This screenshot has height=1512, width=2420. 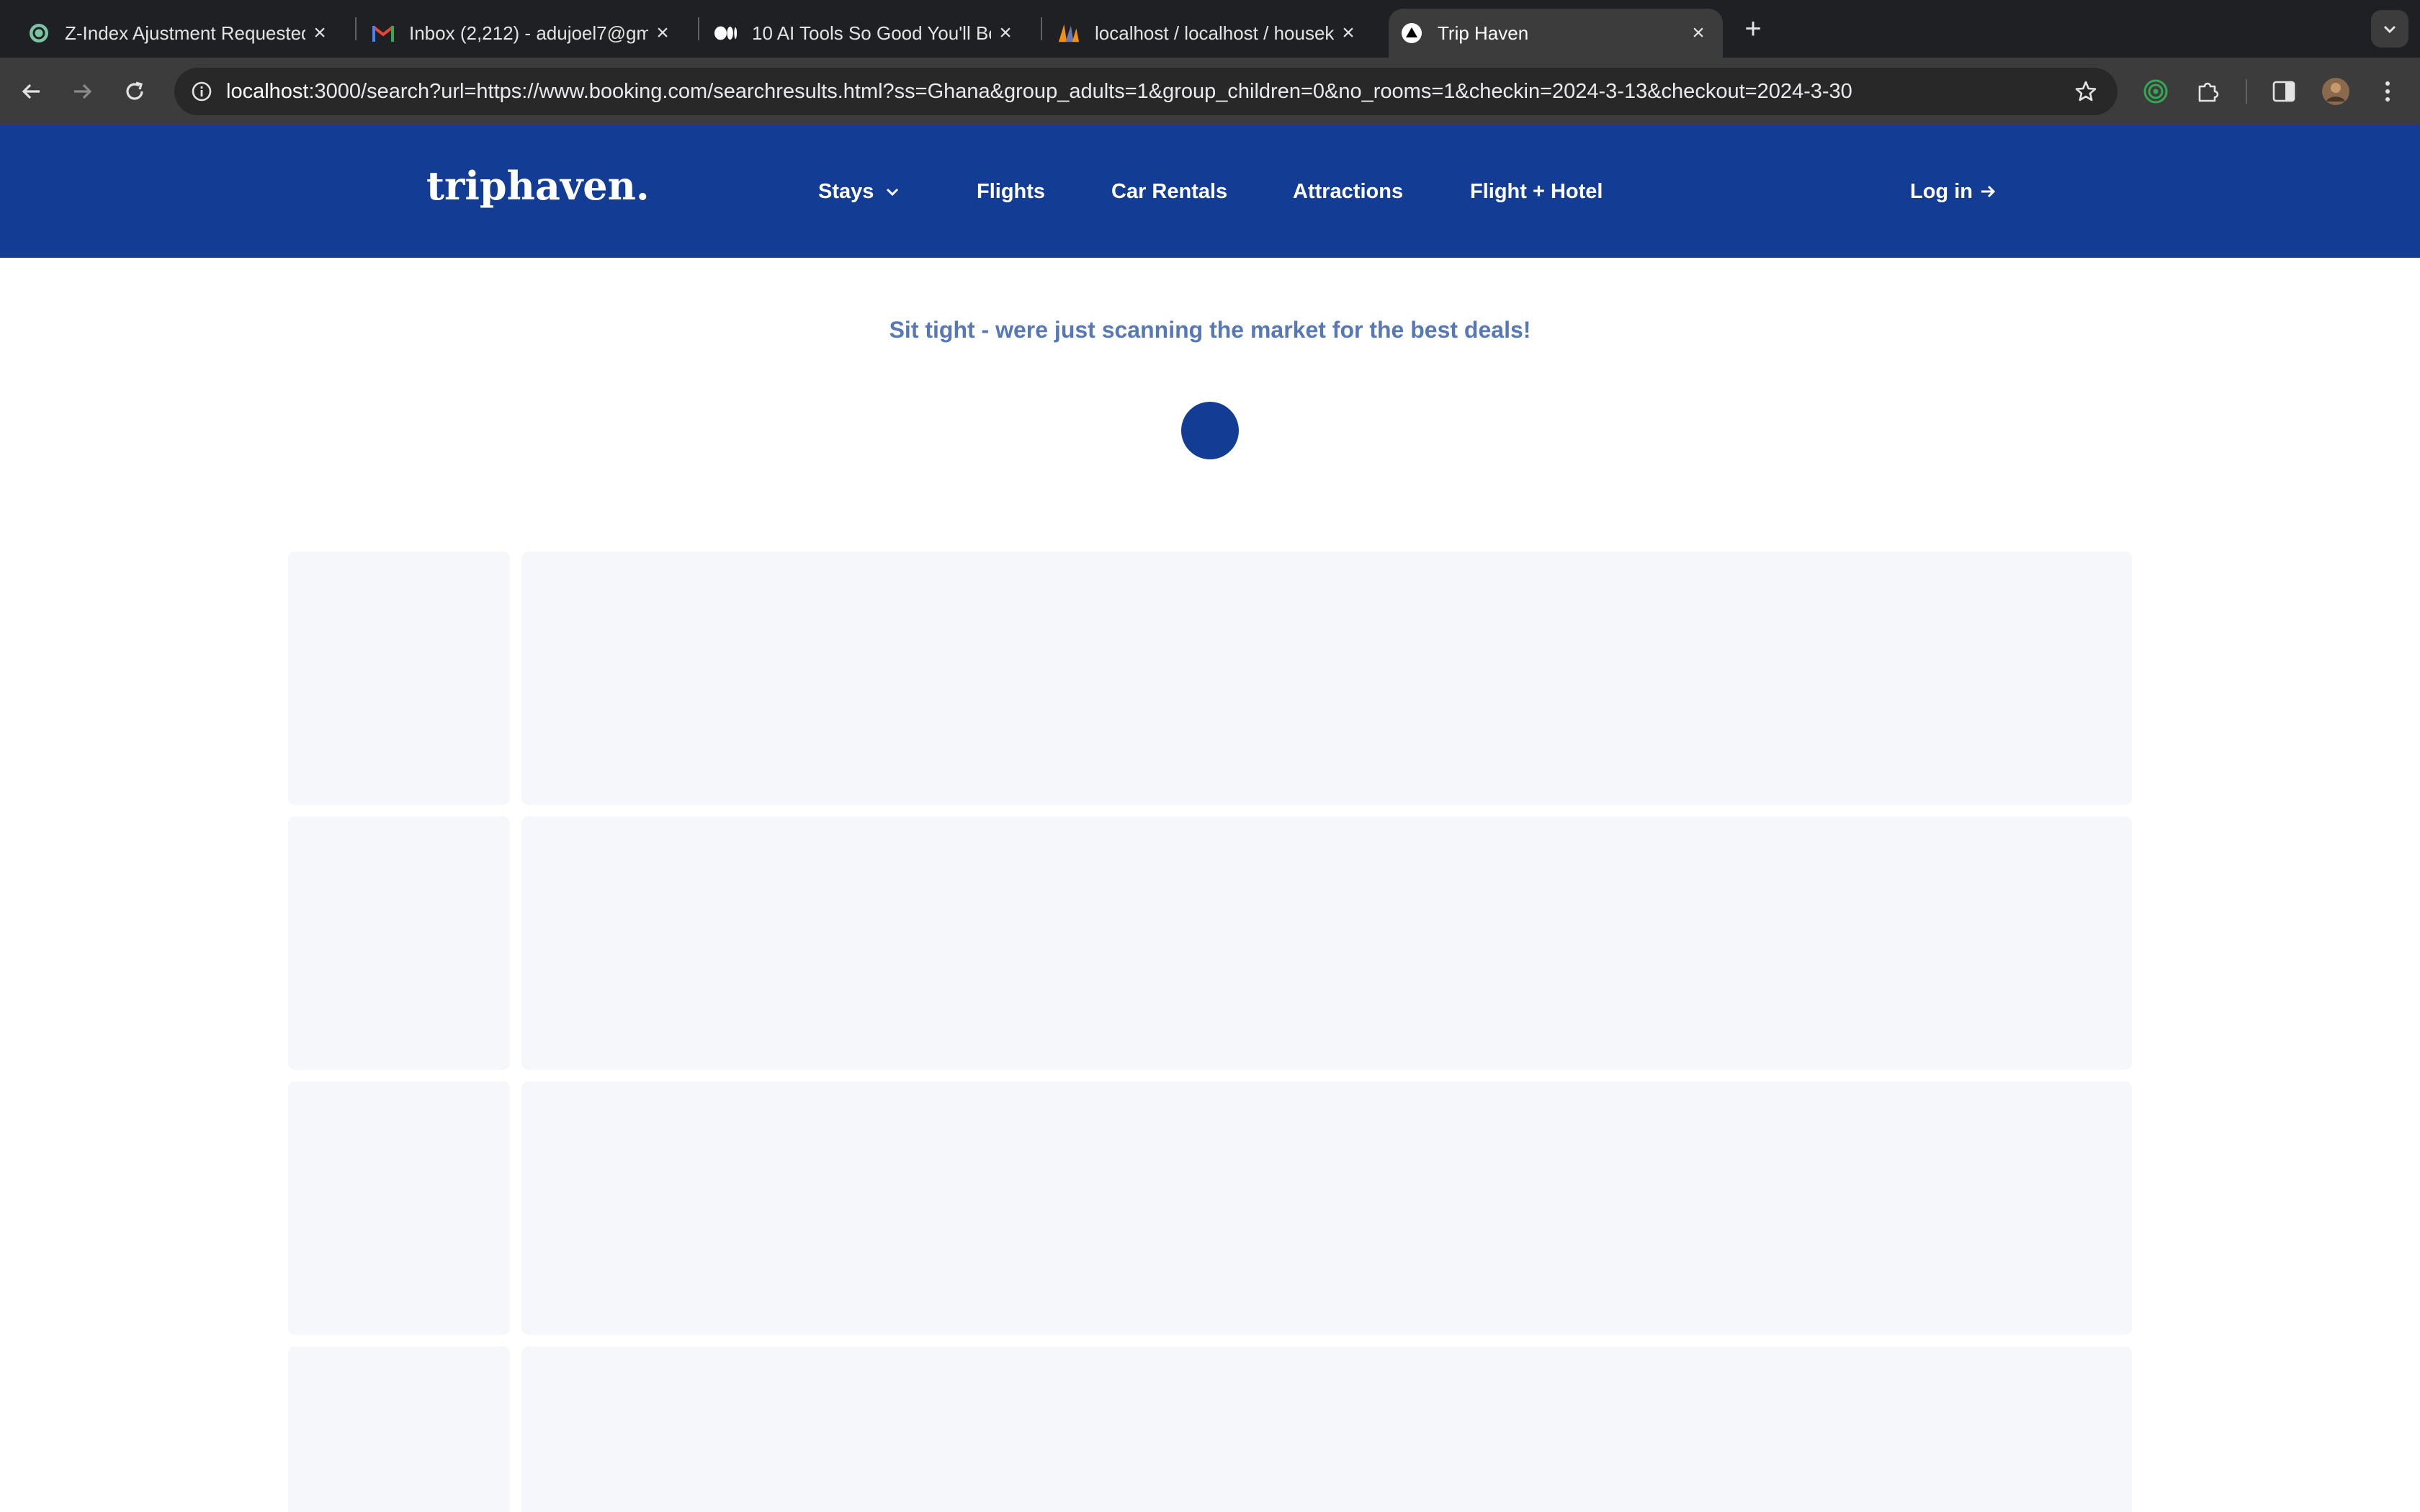 What do you see at coordinates (726, 33) in the screenshot?
I see `medium-icon` at bounding box center [726, 33].